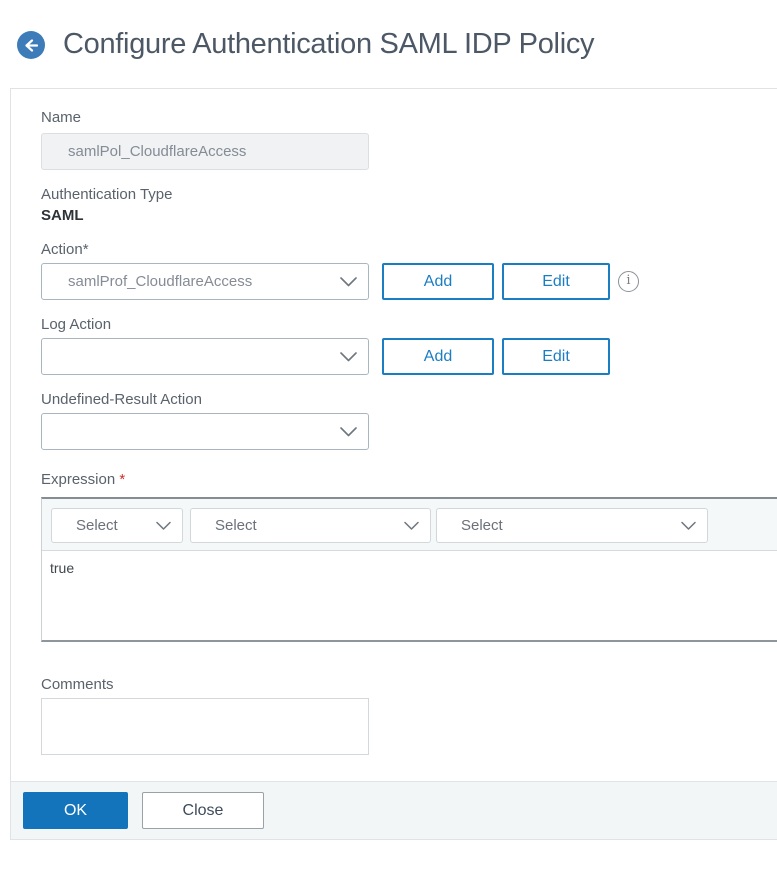 This screenshot has height=877, width=777. What do you see at coordinates (438, 281) in the screenshot?
I see `action-add-button: Add` at bounding box center [438, 281].